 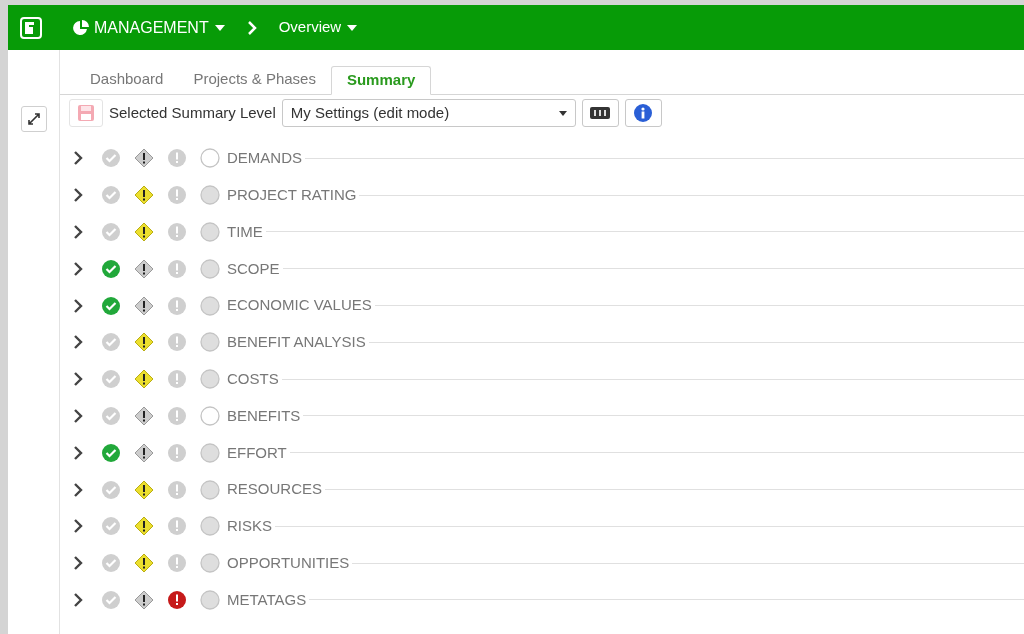 What do you see at coordinates (148, 27) in the screenshot?
I see `module-menu: MANAGEMENT` at bounding box center [148, 27].